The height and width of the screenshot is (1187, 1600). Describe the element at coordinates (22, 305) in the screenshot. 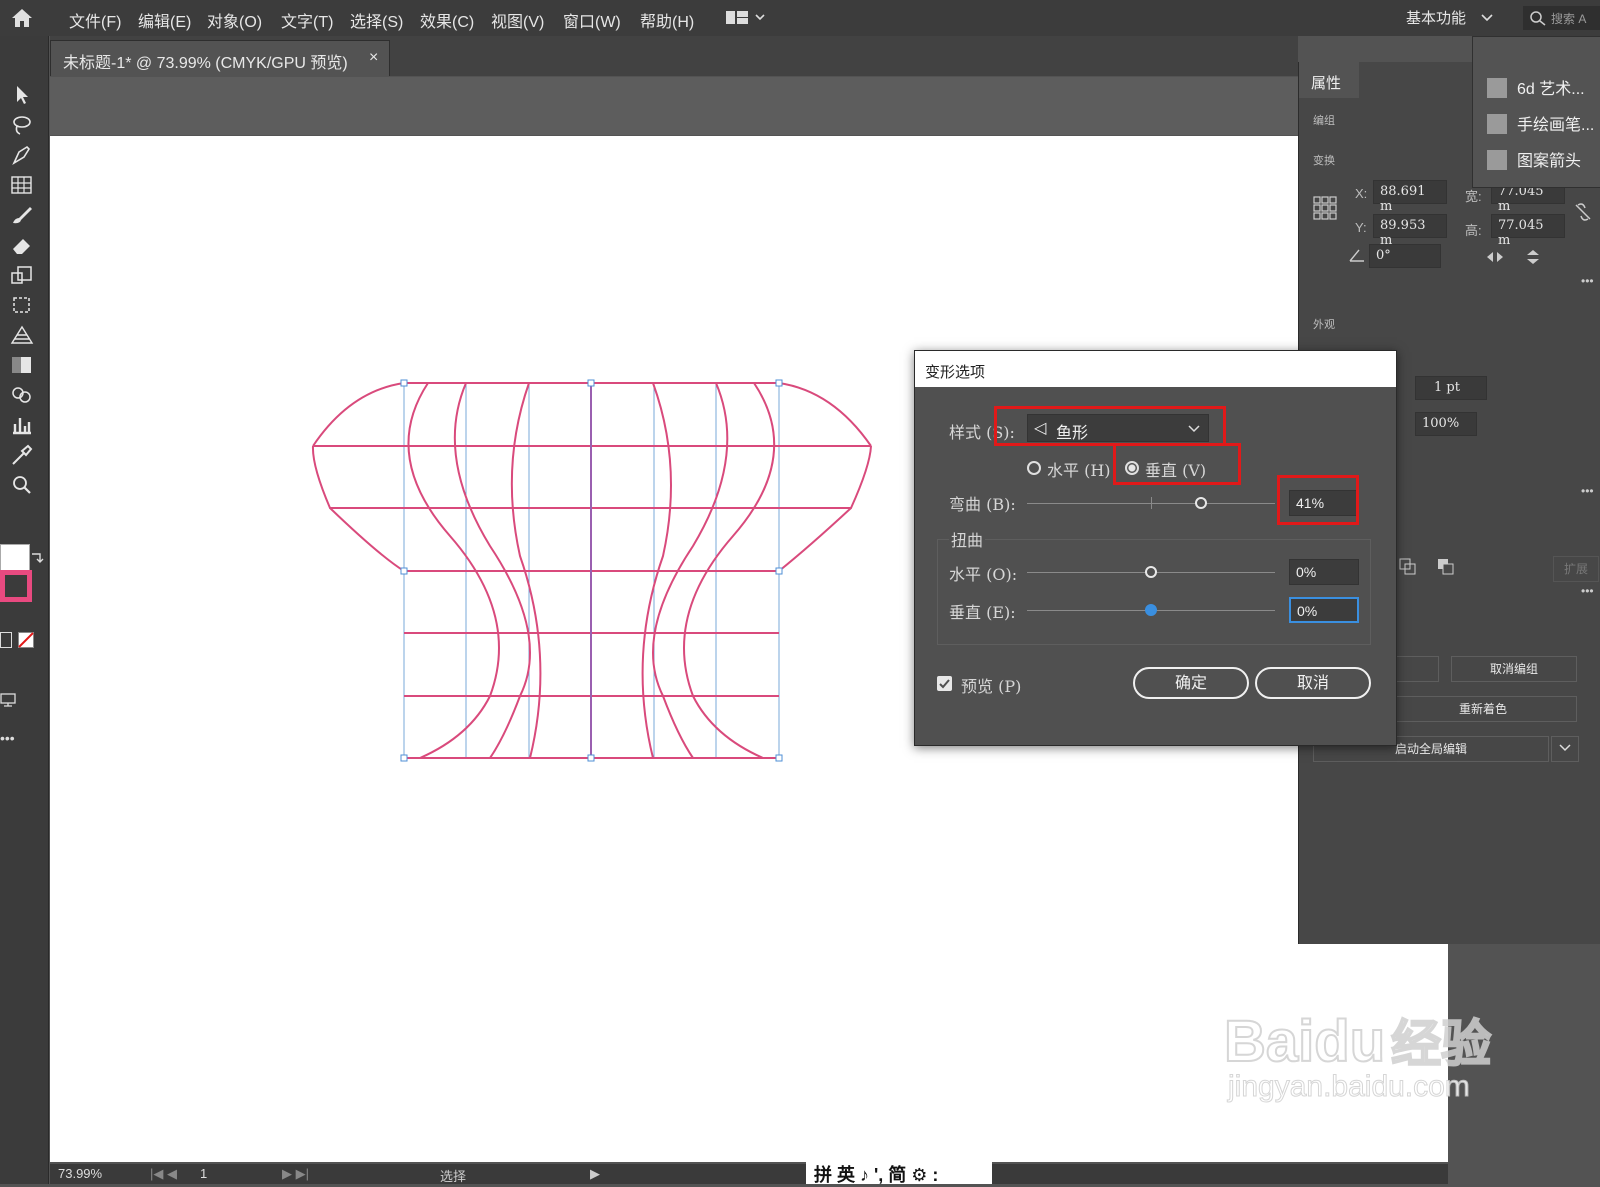

I see `free-transform-tool-icon` at that location.